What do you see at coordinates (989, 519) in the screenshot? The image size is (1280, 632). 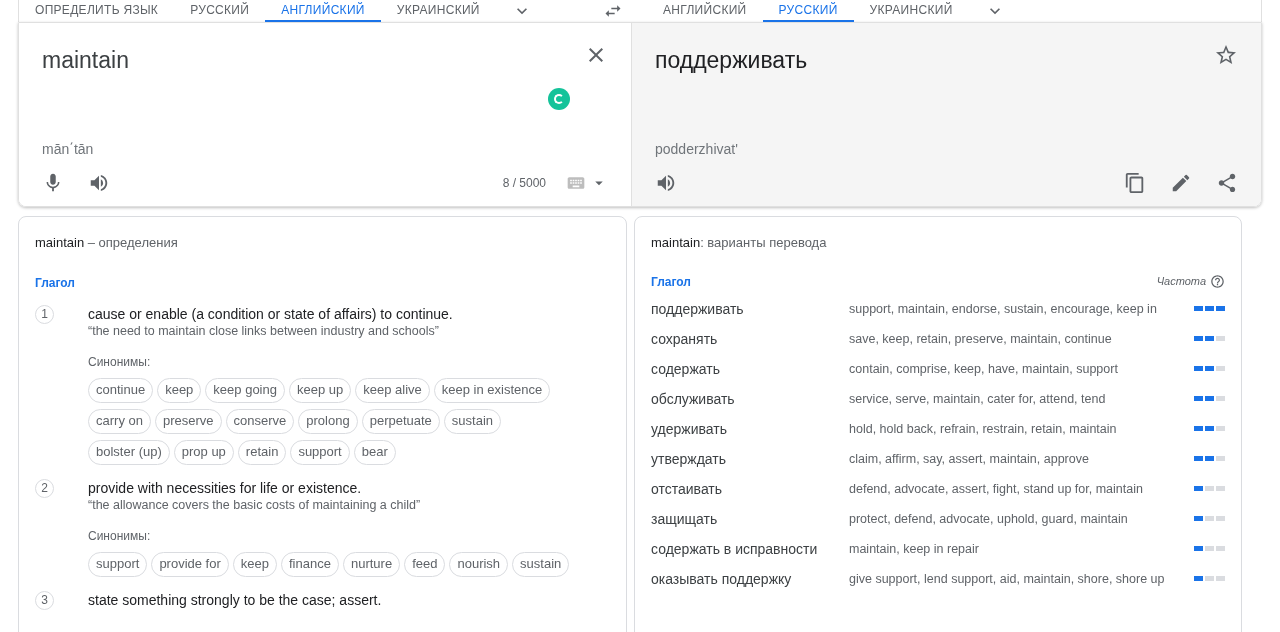 I see `reverse-translations: protect, defend, advocate, uphold, guard, maintain` at bounding box center [989, 519].